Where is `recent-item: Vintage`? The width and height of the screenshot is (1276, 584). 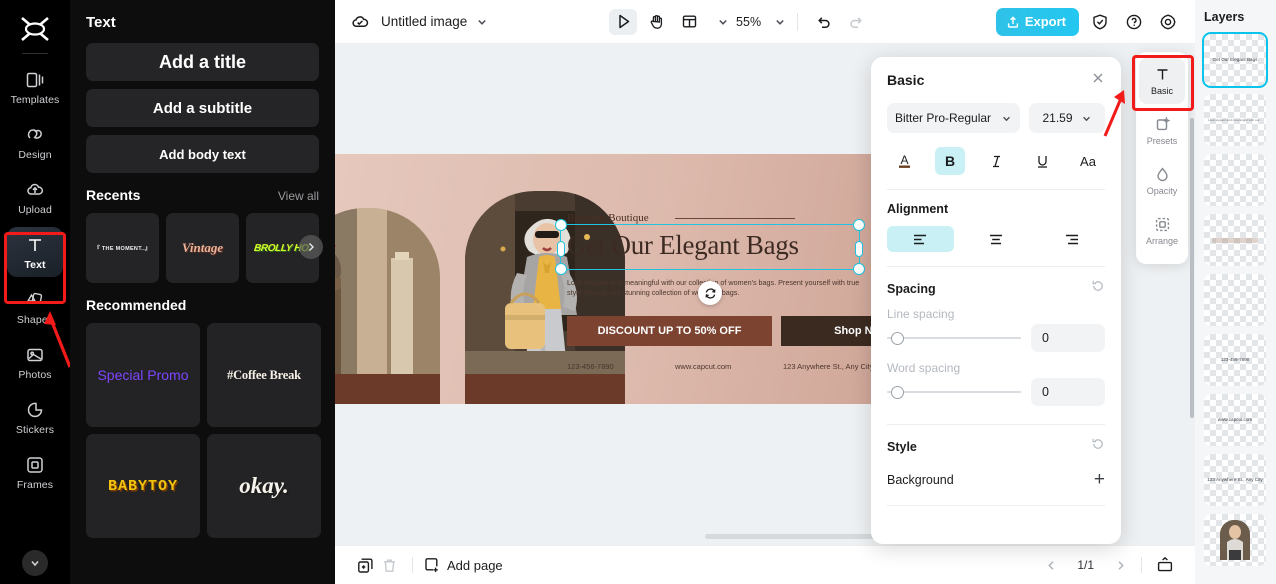 recent-item: Vintage is located at coordinates (202, 248).